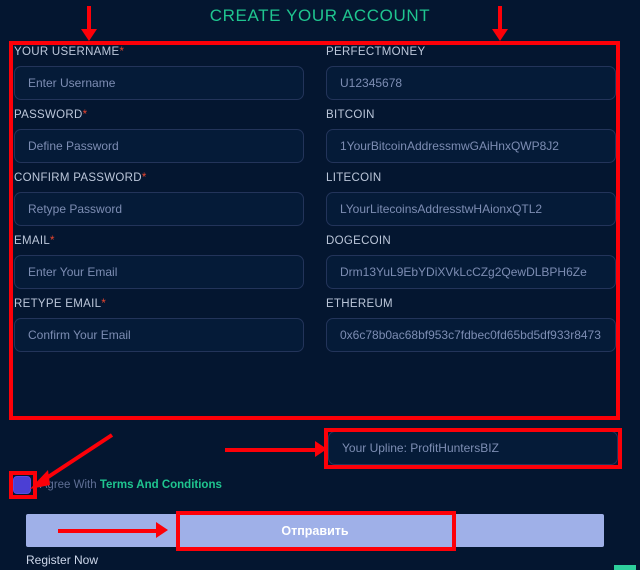  I want to click on field-label: LITECOIN, so click(354, 178).